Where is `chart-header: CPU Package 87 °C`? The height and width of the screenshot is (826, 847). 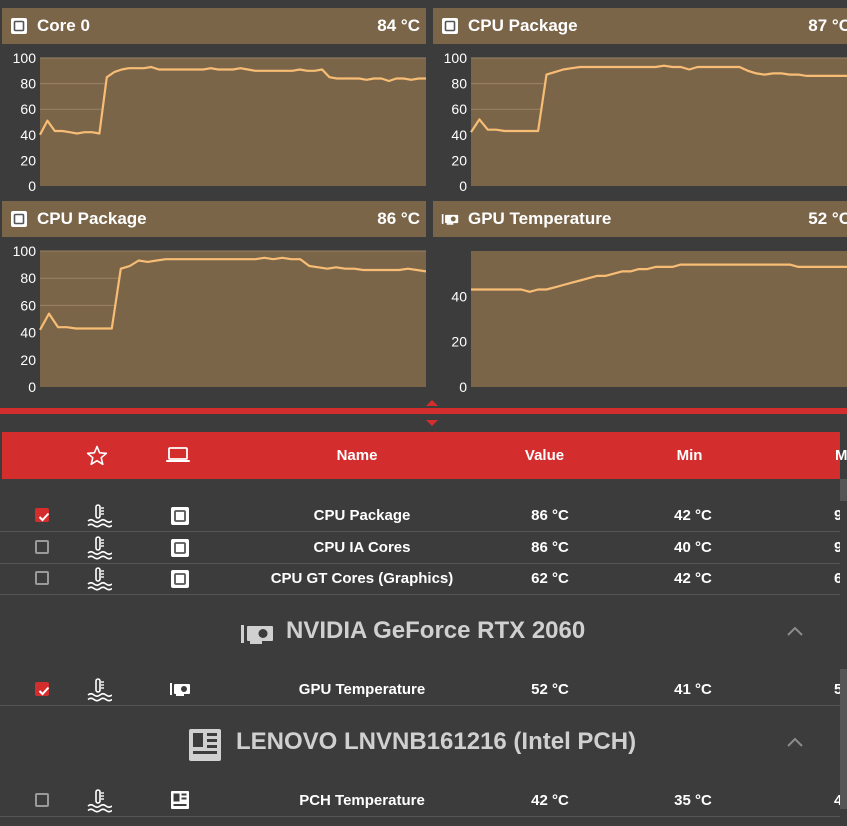
chart-header: CPU Package 87 °C is located at coordinates (640, 26).